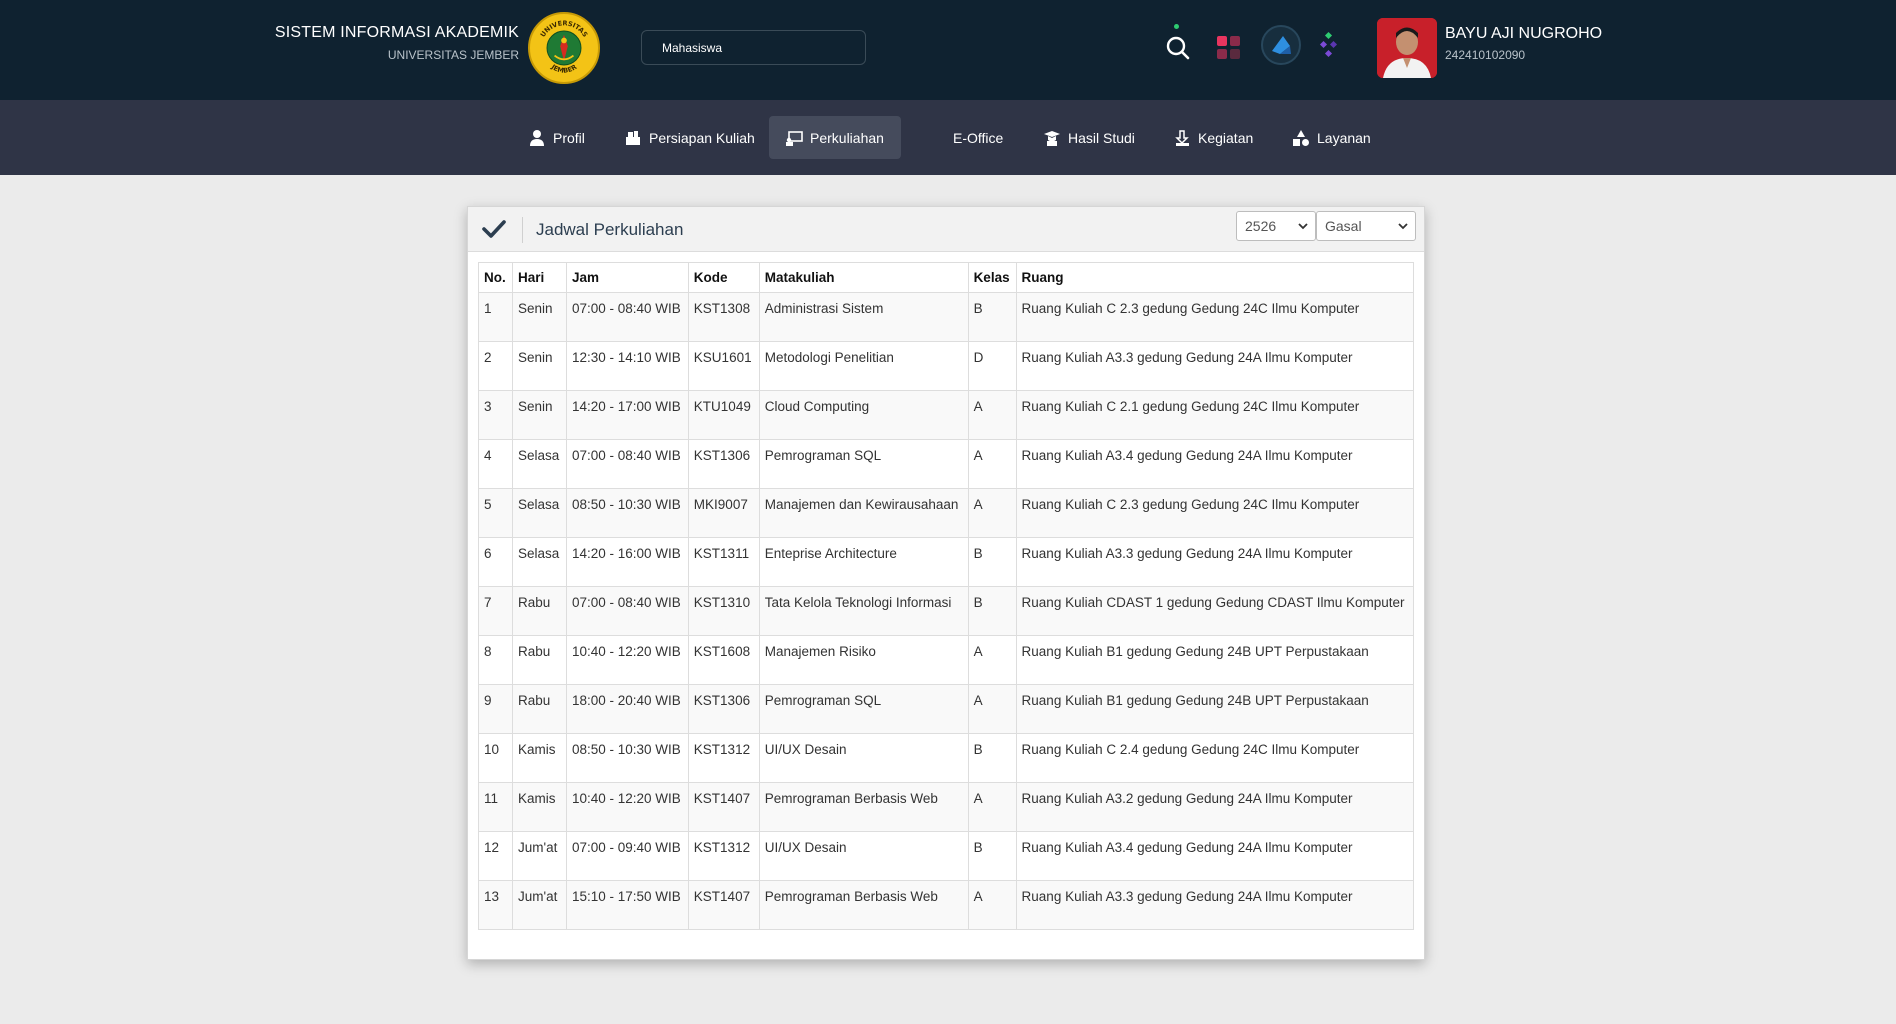  I want to click on cell-time: 14:20 - 16:00 WIB, so click(627, 561).